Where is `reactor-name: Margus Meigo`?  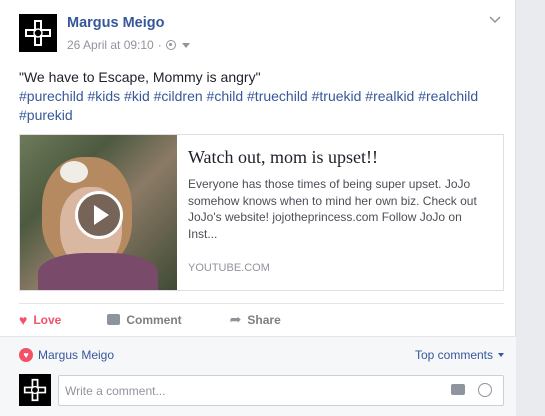 reactor-name: Margus Meigo is located at coordinates (76, 355).